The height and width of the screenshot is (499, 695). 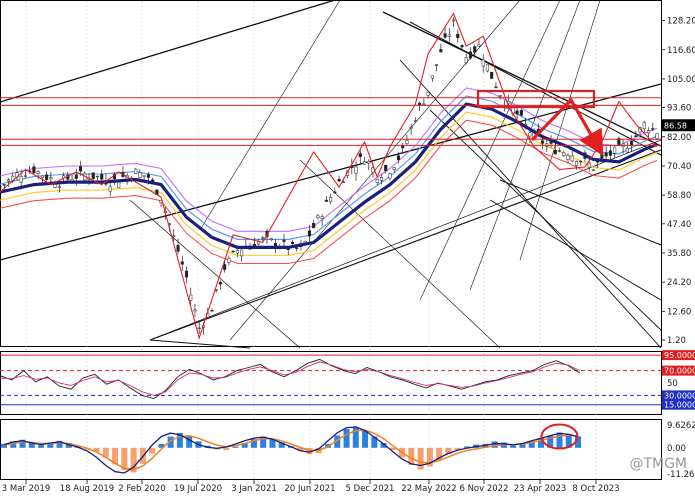 What do you see at coordinates (679, 196) in the screenshot?
I see `price-tick-label: 58.80` at bounding box center [679, 196].